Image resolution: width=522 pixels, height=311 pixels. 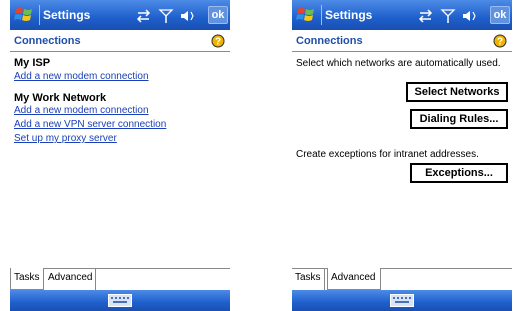 I want to click on group-title-my-work-network: My Work Network, so click(x=60, y=98).